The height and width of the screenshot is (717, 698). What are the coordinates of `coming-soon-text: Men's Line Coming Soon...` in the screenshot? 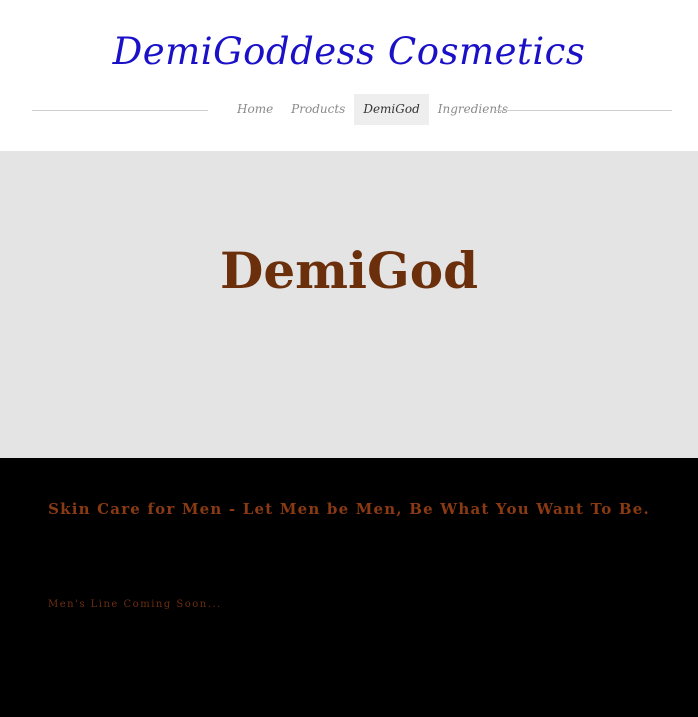 It's located at (135, 604).